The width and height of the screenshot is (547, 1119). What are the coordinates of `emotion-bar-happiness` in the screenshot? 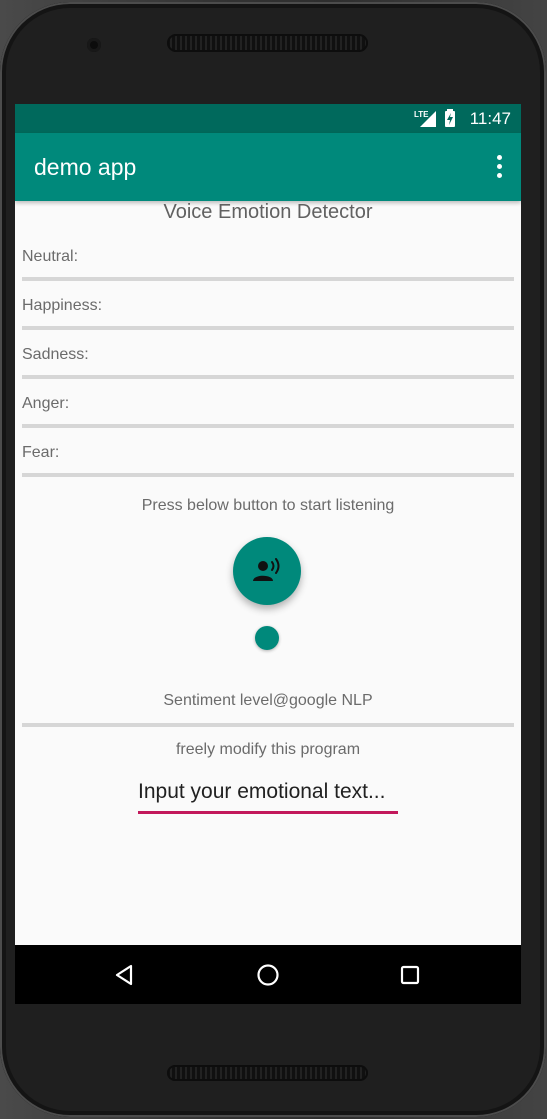 It's located at (268, 328).